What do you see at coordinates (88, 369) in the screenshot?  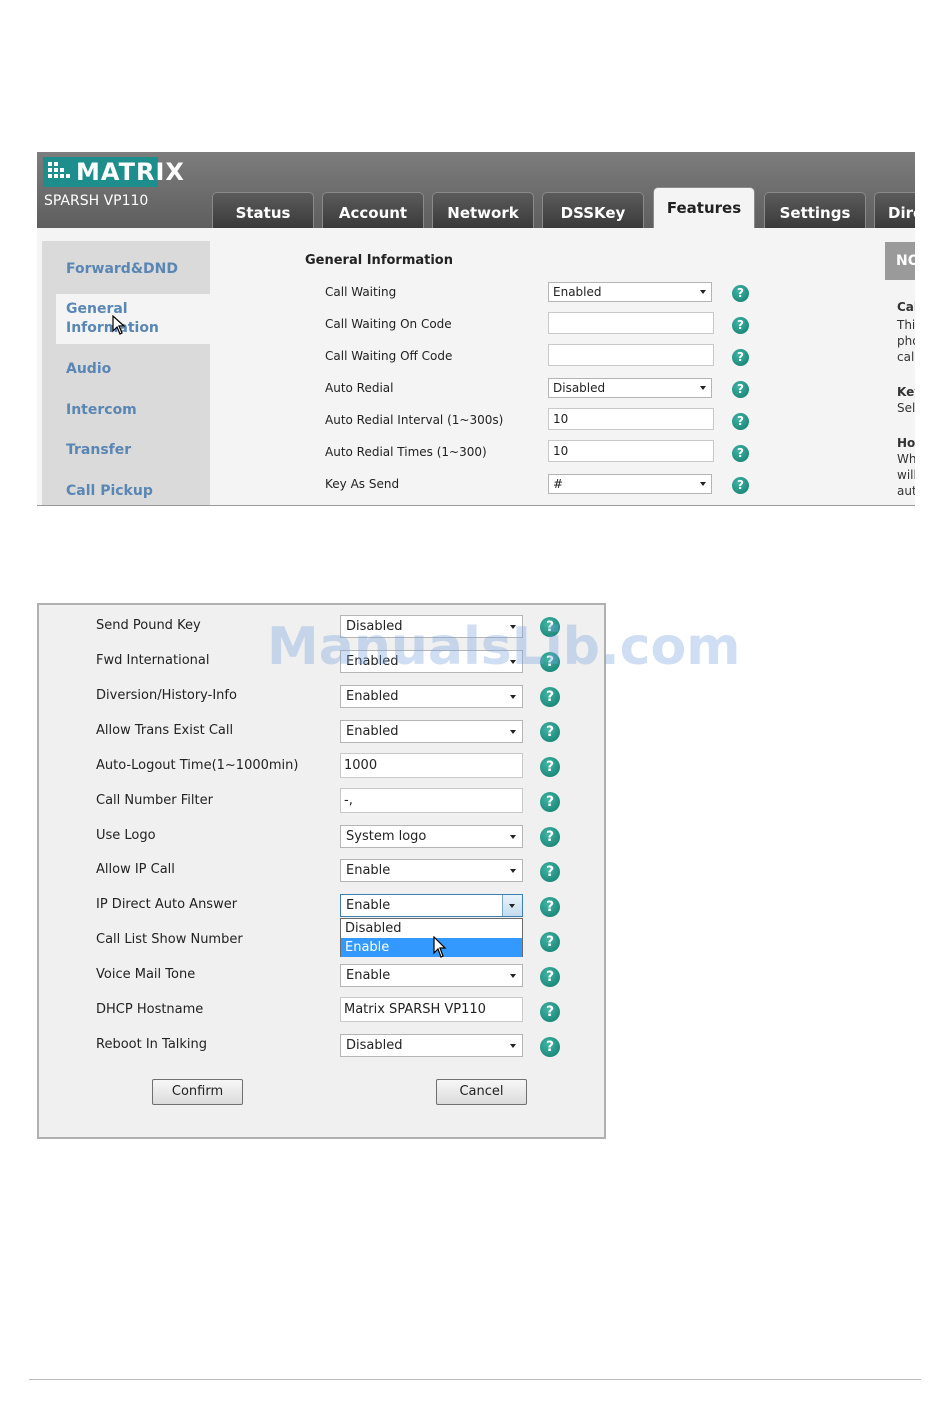 I see `sidebar-item-audio: Audio` at bounding box center [88, 369].